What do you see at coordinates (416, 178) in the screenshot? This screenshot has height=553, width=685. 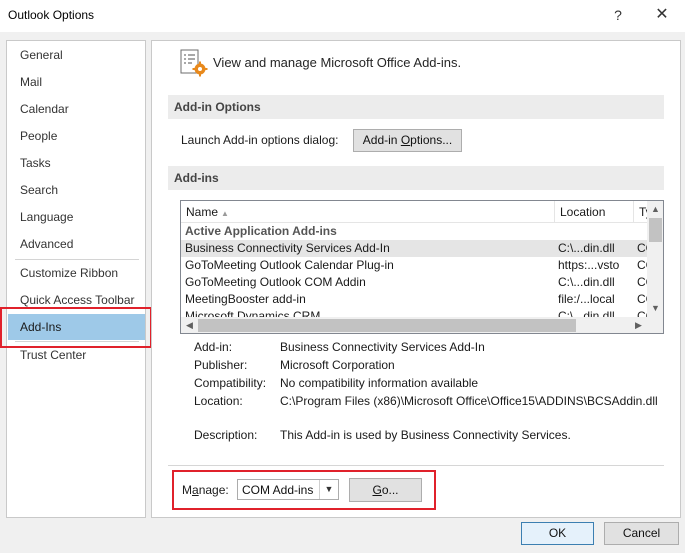 I see `addins-section-header: Add-ins` at bounding box center [416, 178].